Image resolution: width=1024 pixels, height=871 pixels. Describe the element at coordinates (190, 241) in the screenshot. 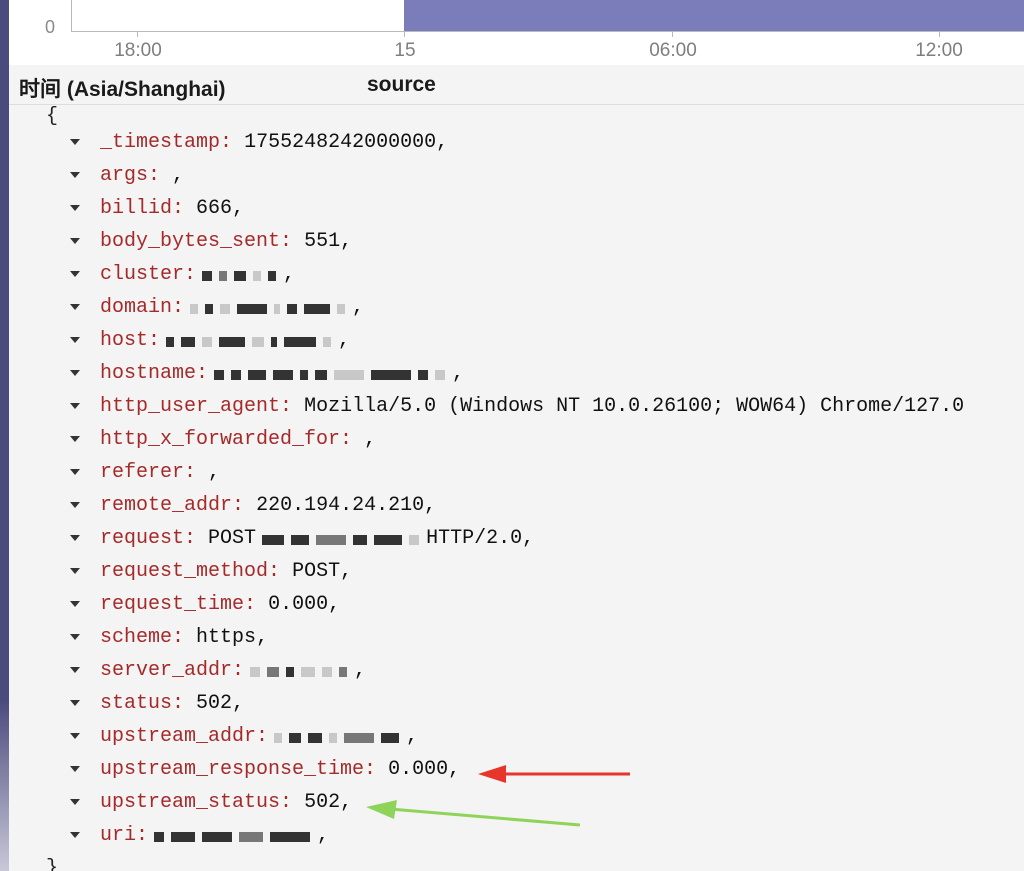

I see `json-key: body_bytes_sent` at that location.